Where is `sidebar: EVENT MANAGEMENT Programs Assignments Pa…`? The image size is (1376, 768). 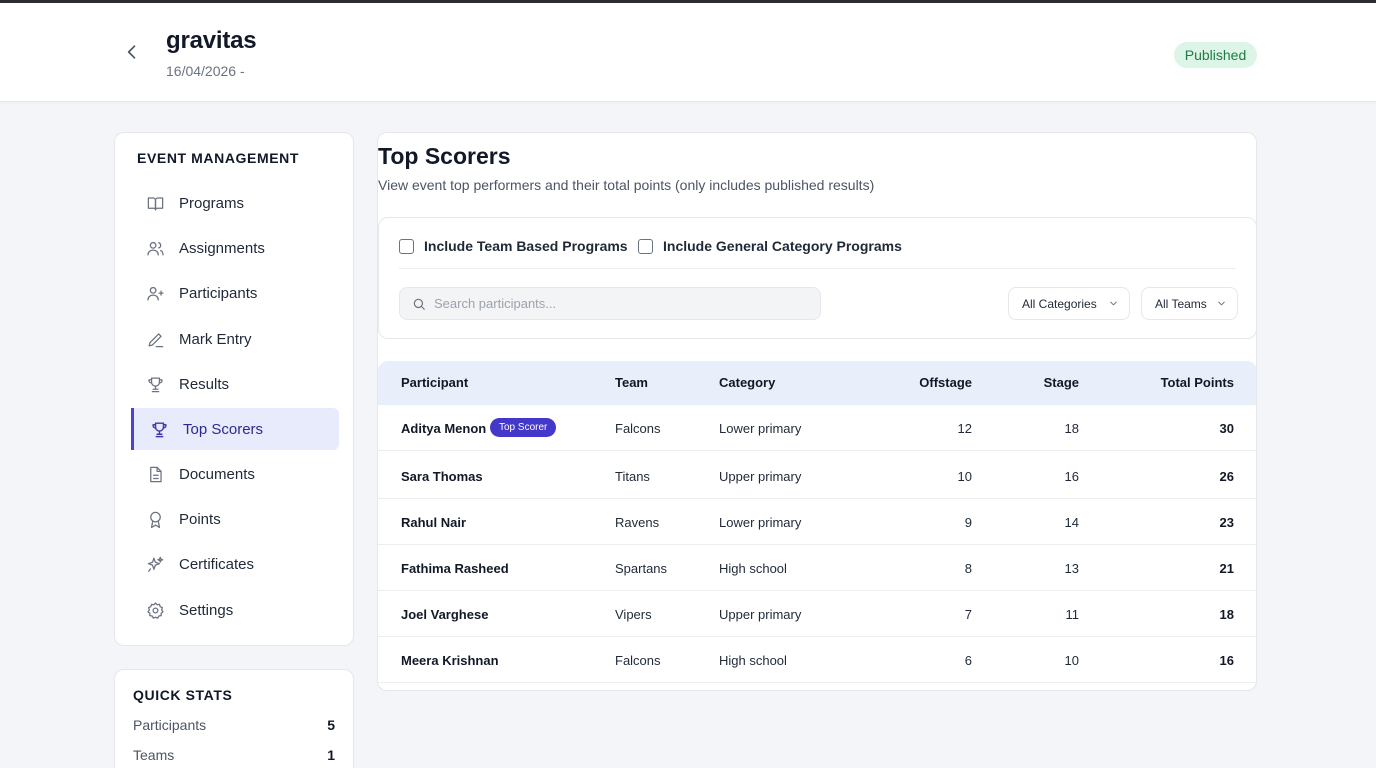
sidebar: EVENT MANAGEMENT Programs Assignments Pa… is located at coordinates (234, 389).